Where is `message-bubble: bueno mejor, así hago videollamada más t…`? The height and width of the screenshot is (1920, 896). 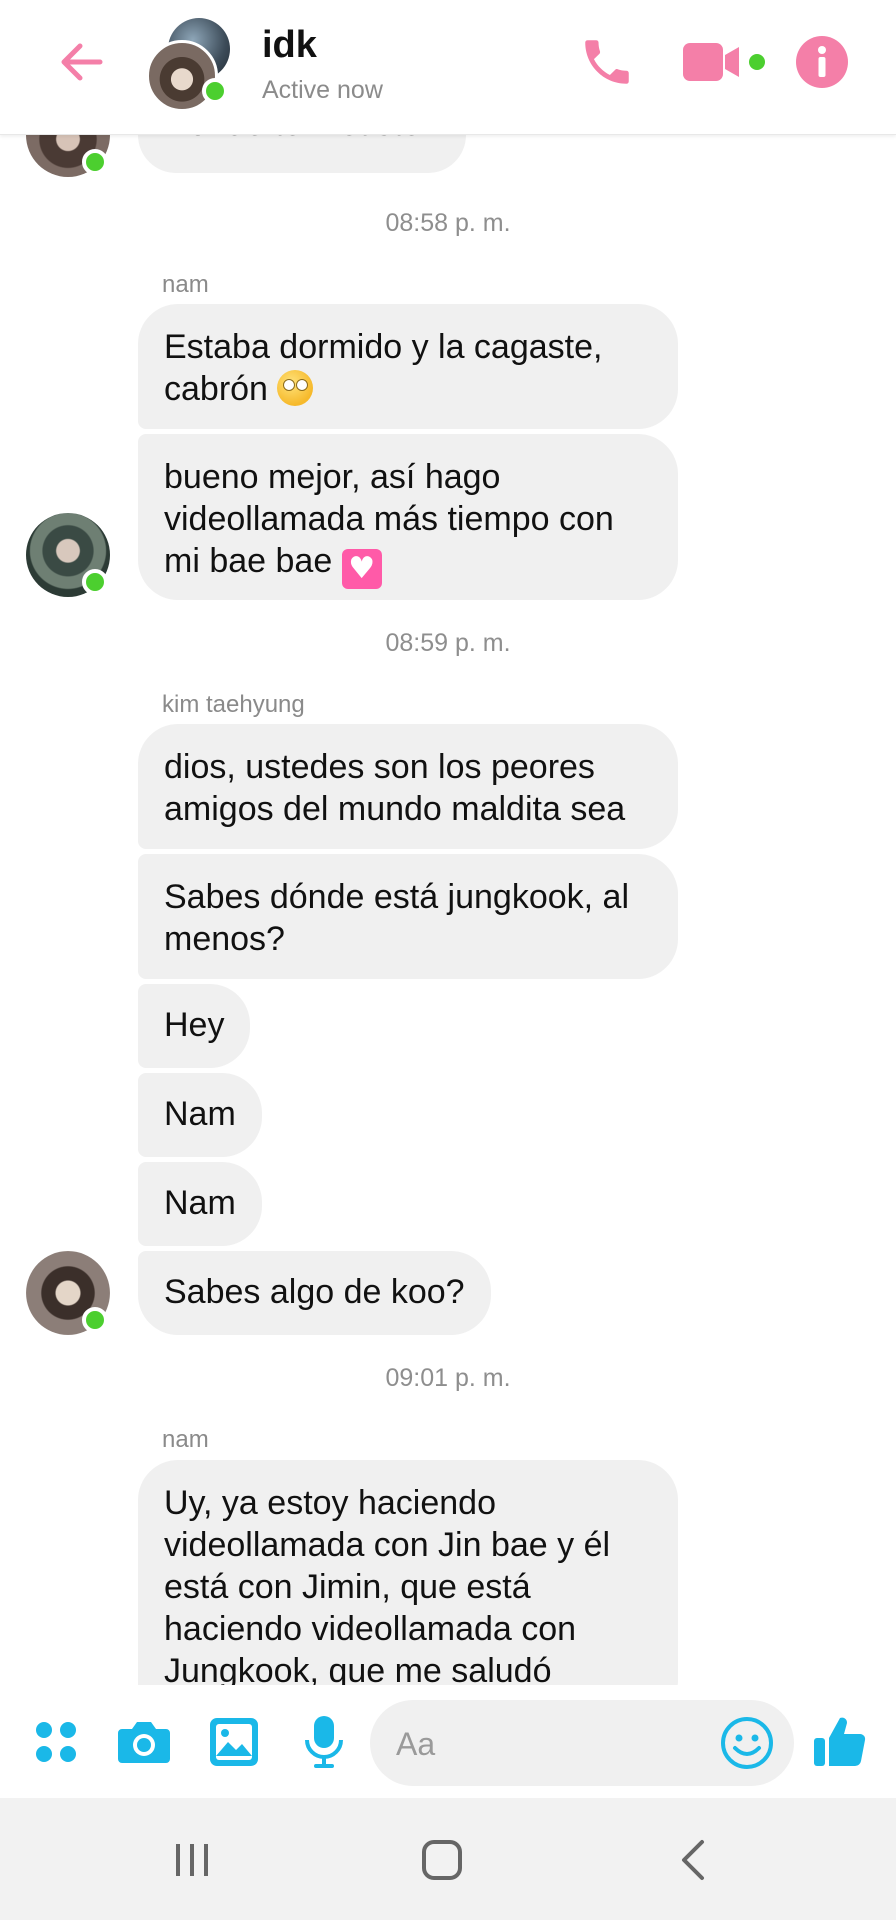
message-bubble: bueno mejor, así hago videollamada más t… is located at coordinates (408, 517).